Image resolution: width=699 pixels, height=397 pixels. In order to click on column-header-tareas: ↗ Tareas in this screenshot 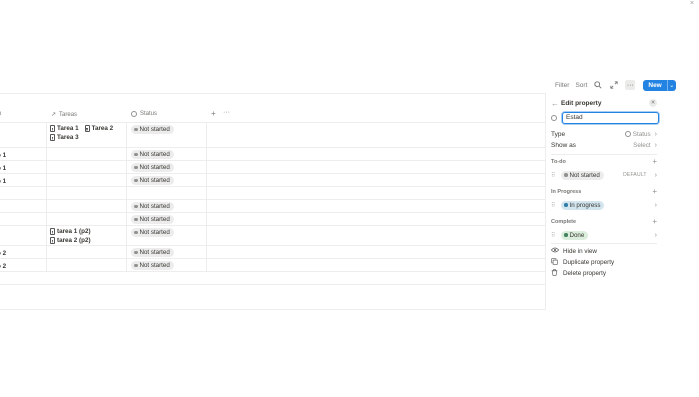, I will do `click(64, 115)`.